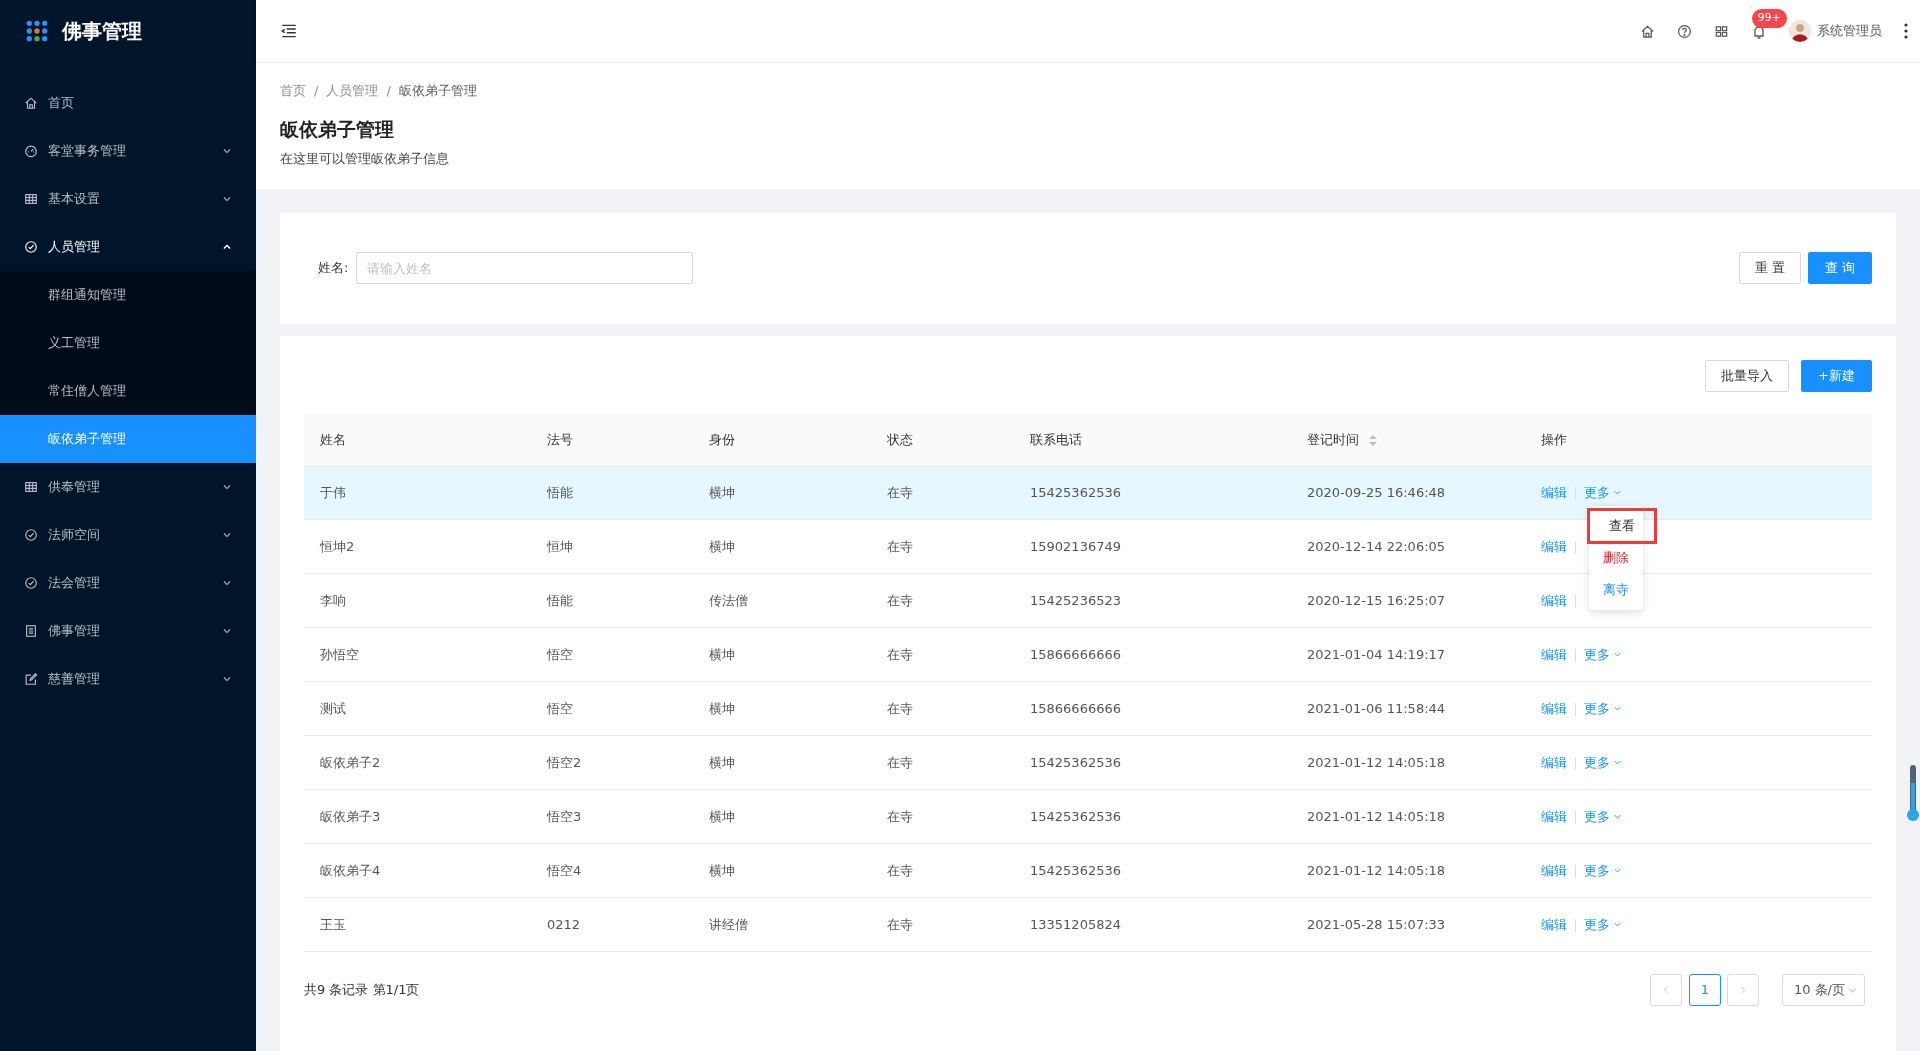 The width and height of the screenshot is (1920, 1051). I want to click on sidebar-subitem: 常住僧人管理, so click(128, 391).